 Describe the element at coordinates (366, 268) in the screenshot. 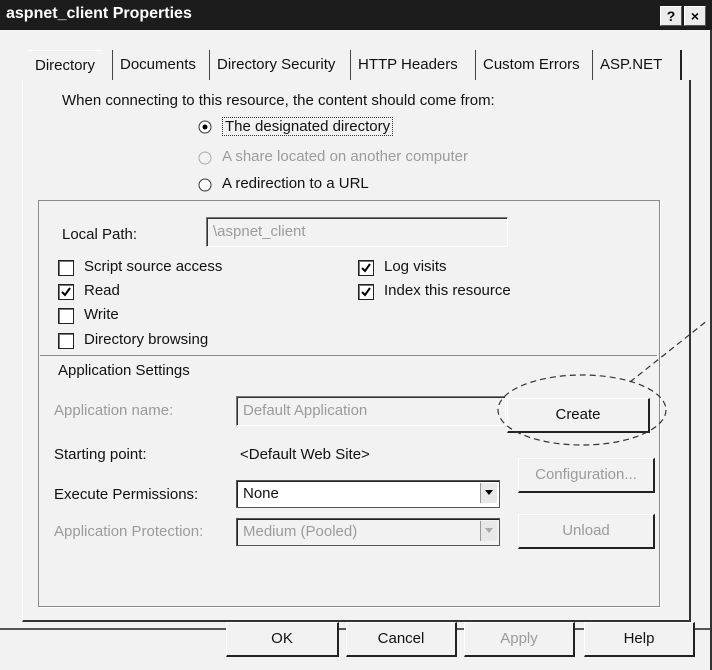

I see `checkbox-log-visits` at that location.